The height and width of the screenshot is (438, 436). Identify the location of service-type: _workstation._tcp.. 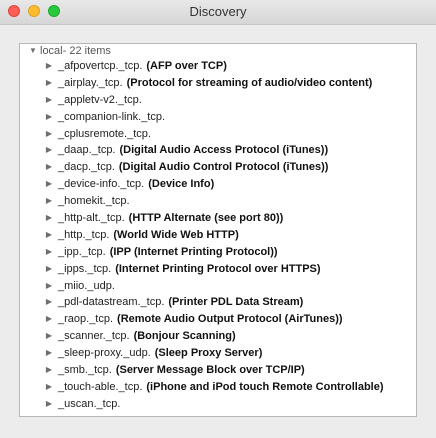
(102, 414).